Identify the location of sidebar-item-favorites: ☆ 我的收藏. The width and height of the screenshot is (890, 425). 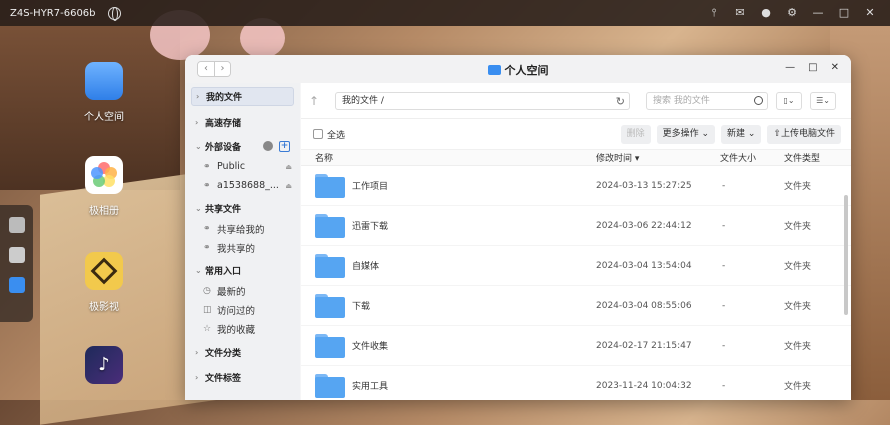
(242, 328).